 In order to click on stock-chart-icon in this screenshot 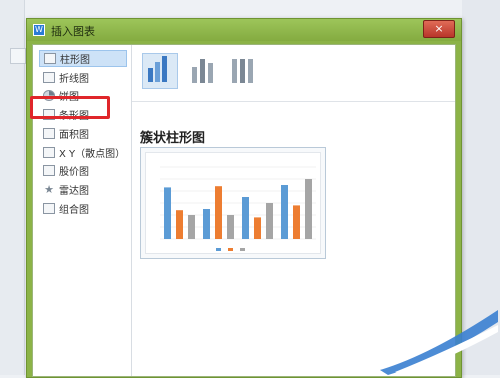, I will do `click(49, 171)`.